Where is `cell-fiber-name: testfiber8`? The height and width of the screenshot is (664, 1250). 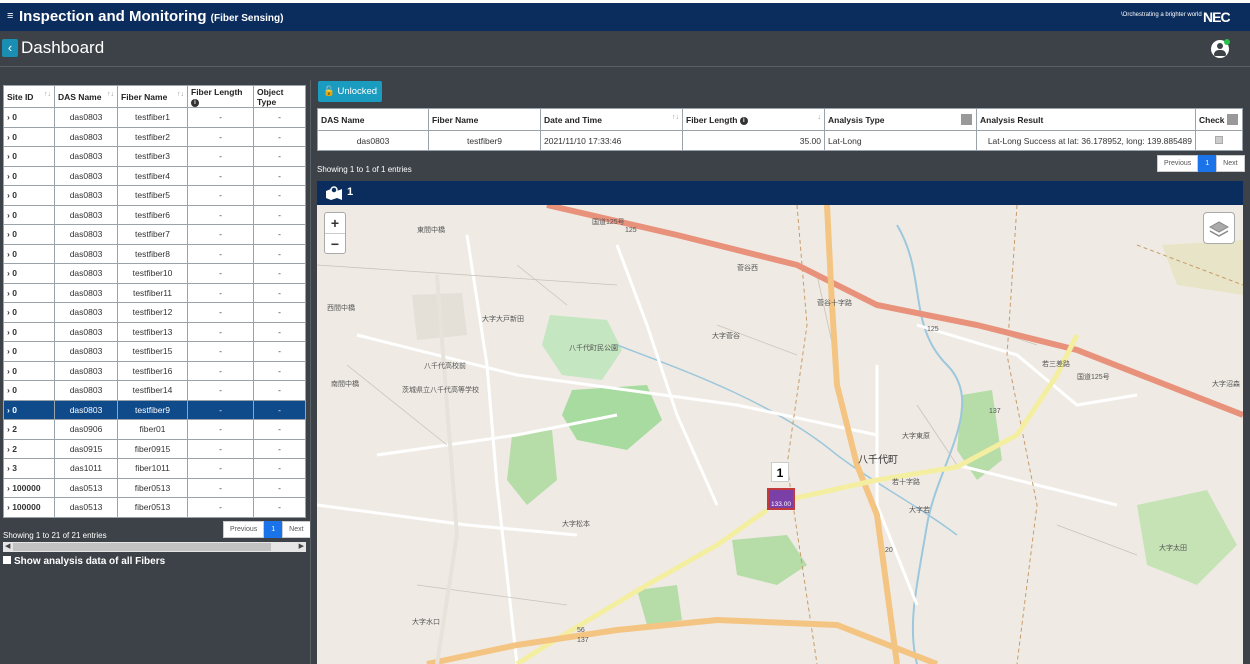 cell-fiber-name: testfiber8 is located at coordinates (152, 253).